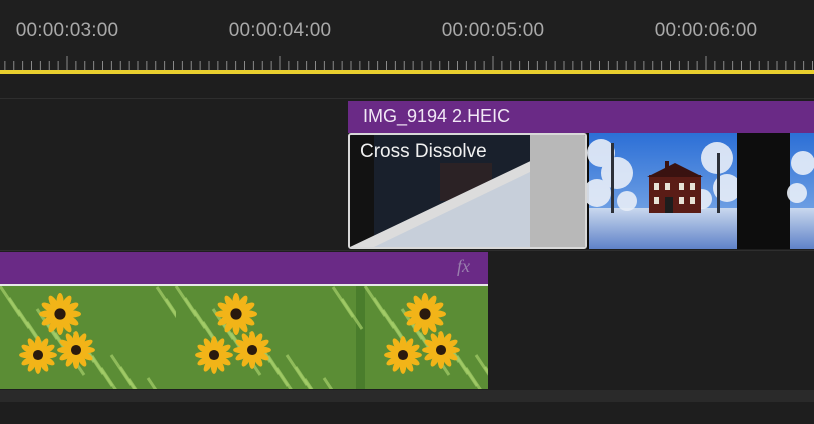 The height and width of the screenshot is (424, 814). Describe the element at coordinates (581, 117) in the screenshot. I see `clip-header-img-9194: IMG_9194 2.HEIC` at that location.